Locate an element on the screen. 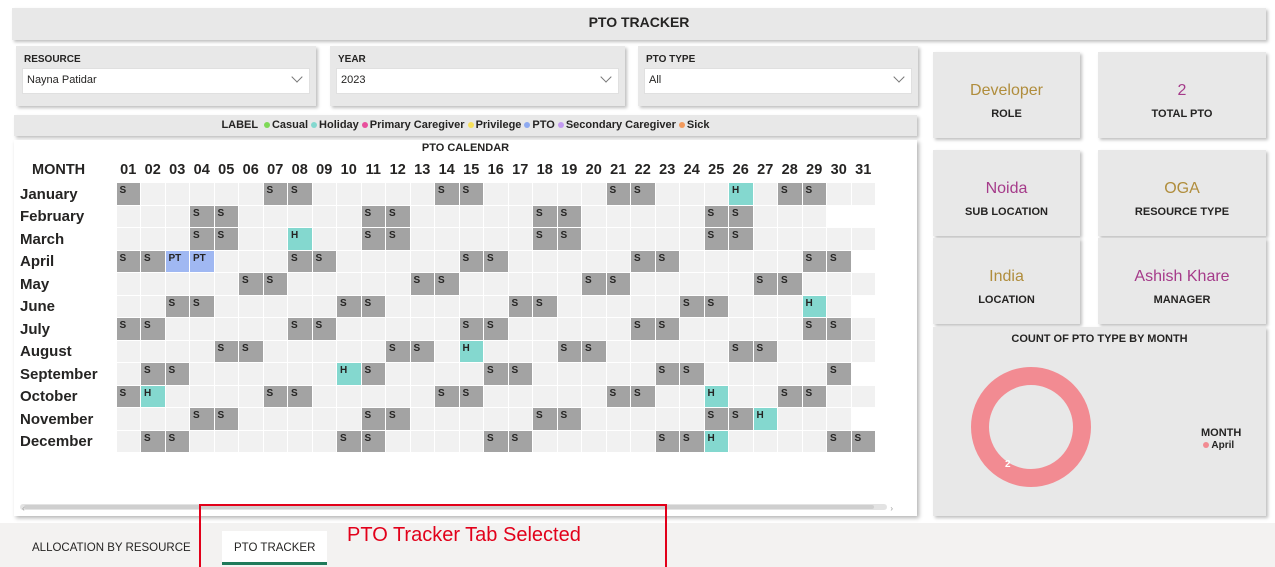  resource-dropdown: Nayna Patidar is located at coordinates (166, 81).